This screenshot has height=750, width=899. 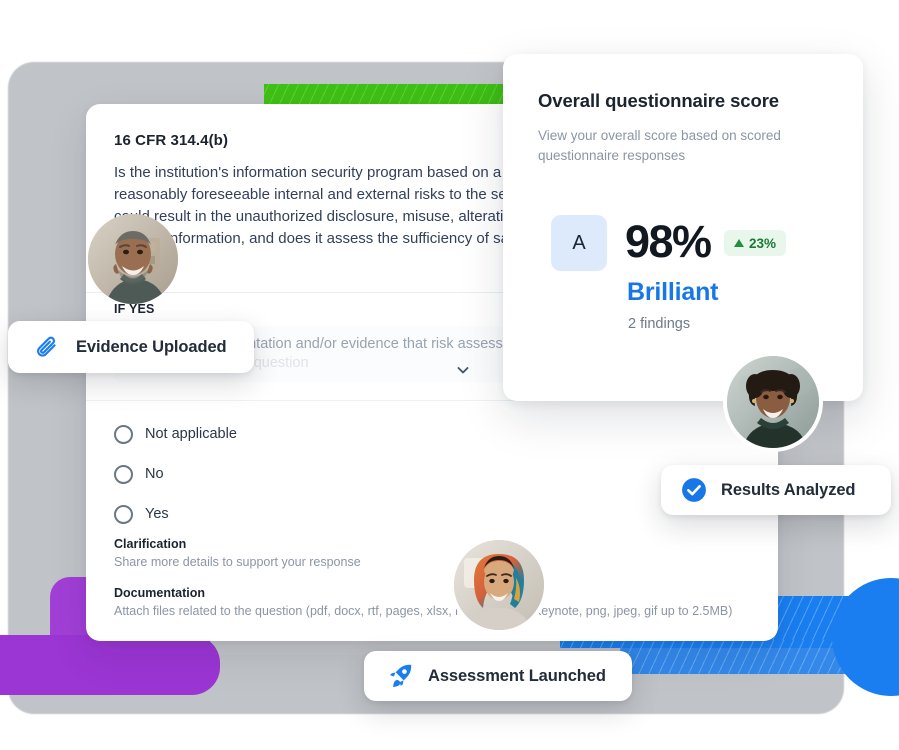 I want to click on badge-label: Results Analyzed, so click(x=788, y=489).